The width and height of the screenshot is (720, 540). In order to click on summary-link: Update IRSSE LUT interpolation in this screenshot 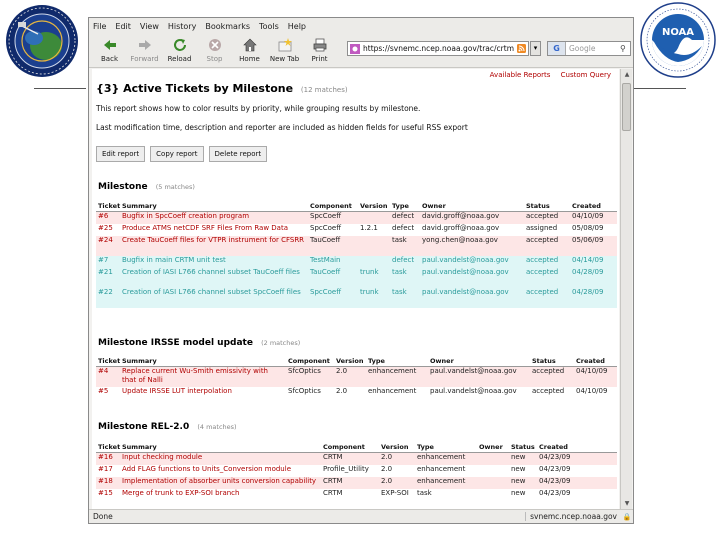, I will do `click(177, 391)`.